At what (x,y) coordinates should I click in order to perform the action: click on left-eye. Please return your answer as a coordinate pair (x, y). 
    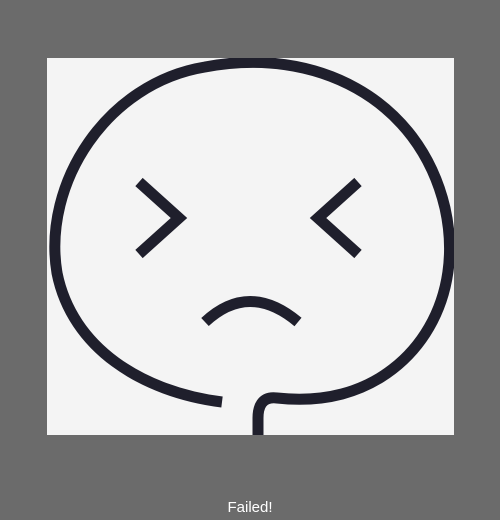
    Looking at the image, I should click on (161, 218).